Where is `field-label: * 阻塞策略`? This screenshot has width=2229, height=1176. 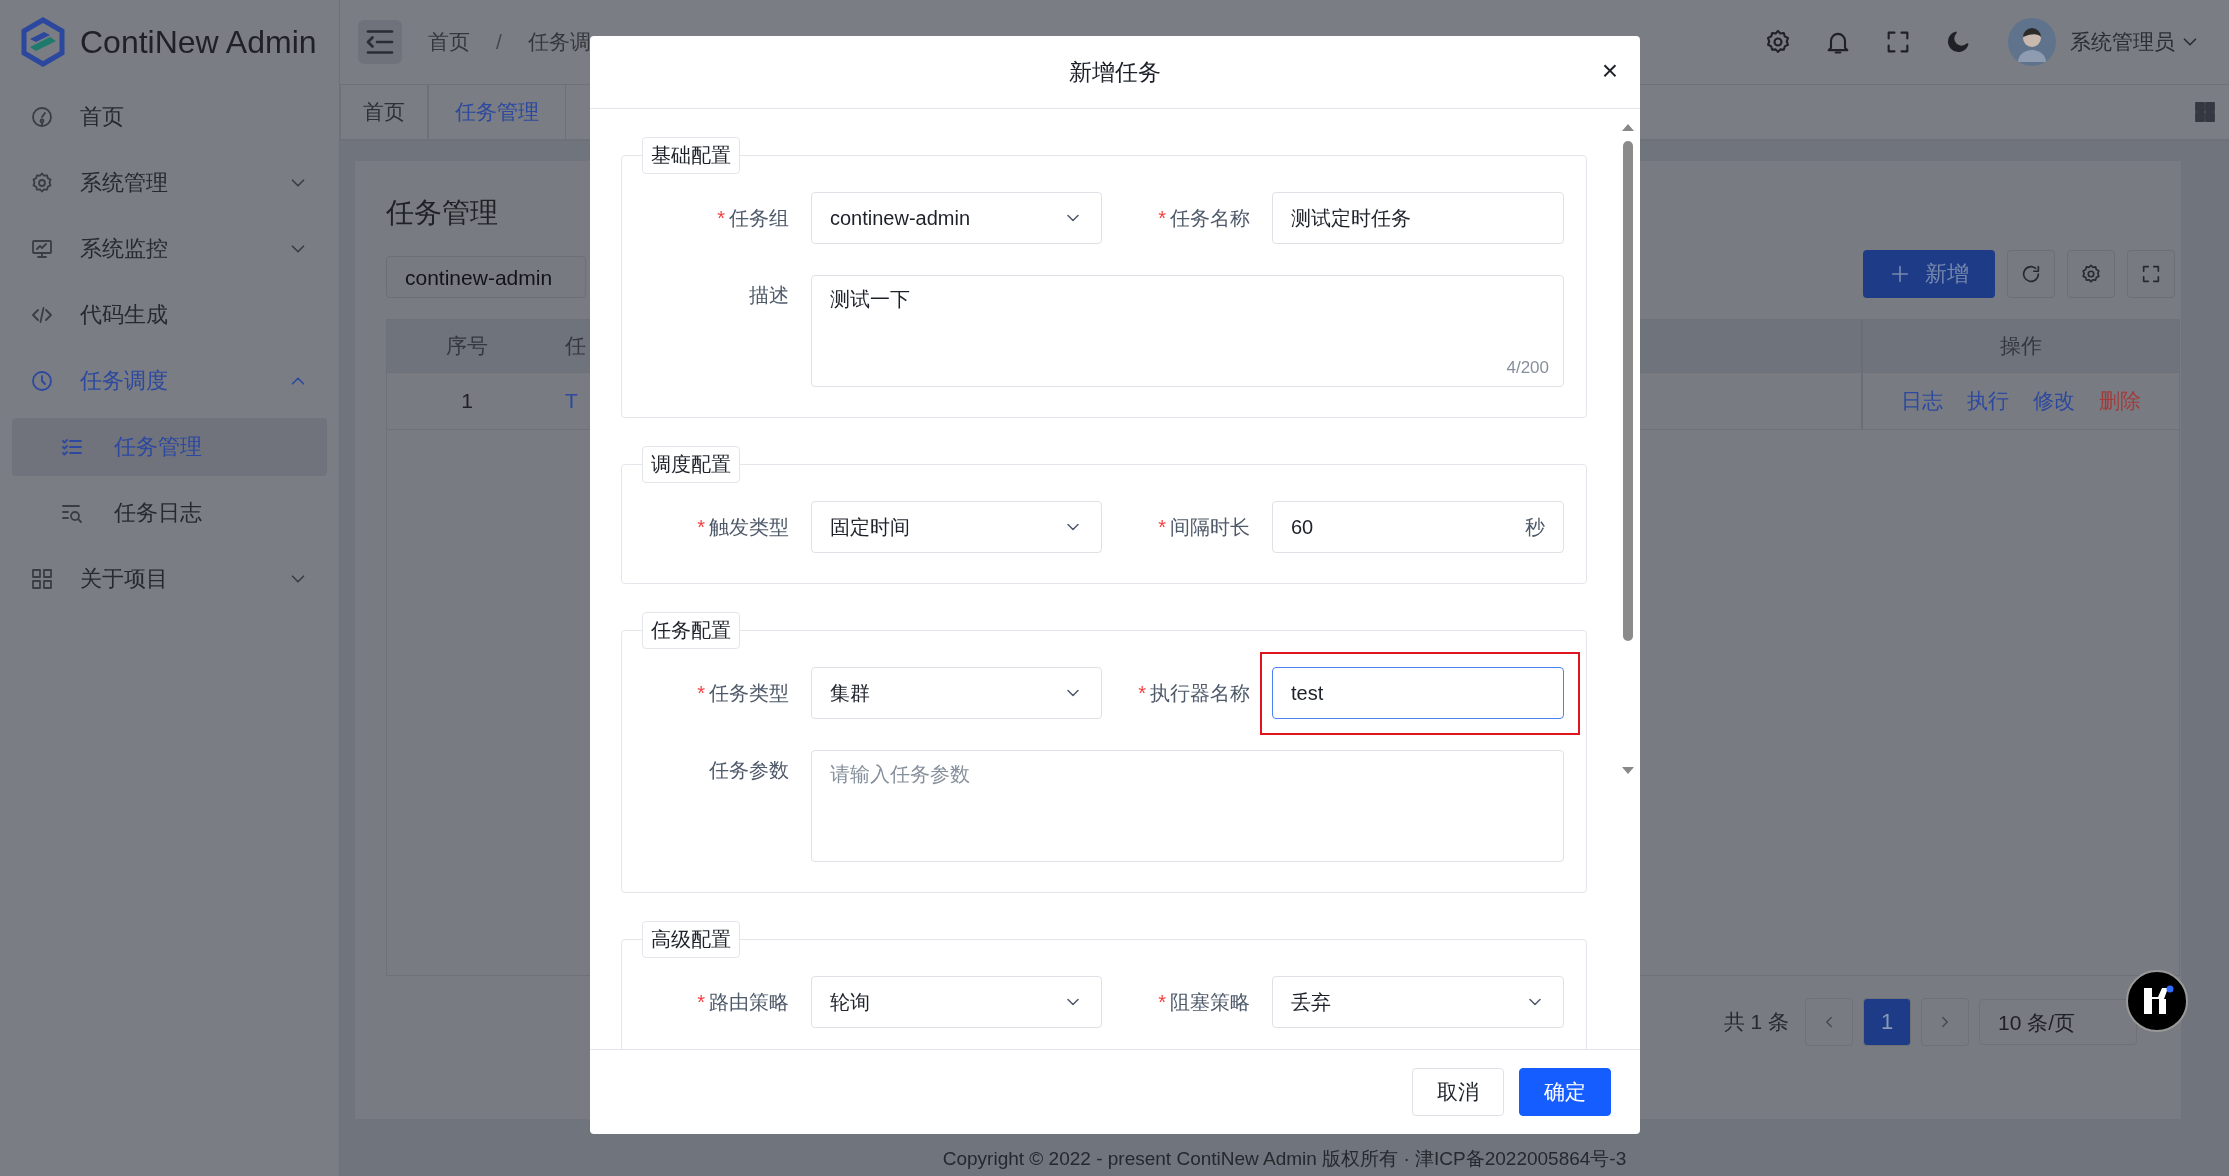
field-label: * 阻塞策略 is located at coordinates (1204, 1002).